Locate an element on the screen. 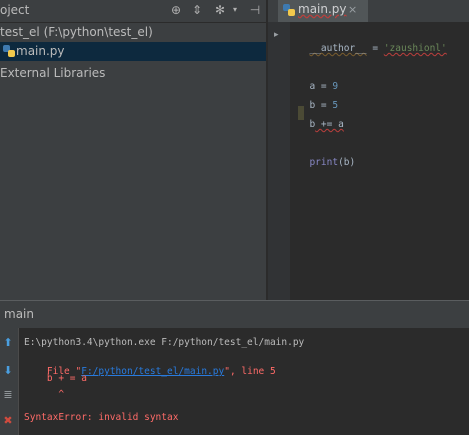  code-line-4: b += a is located at coordinates (321, 119).